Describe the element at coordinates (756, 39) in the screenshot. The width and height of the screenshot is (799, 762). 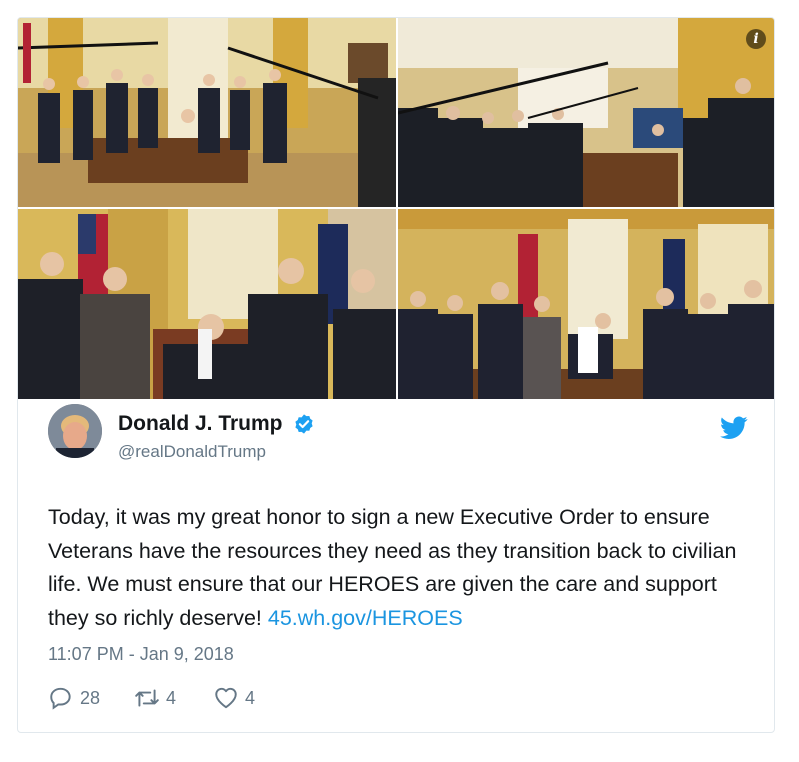
I see `info-icon: i` at that location.